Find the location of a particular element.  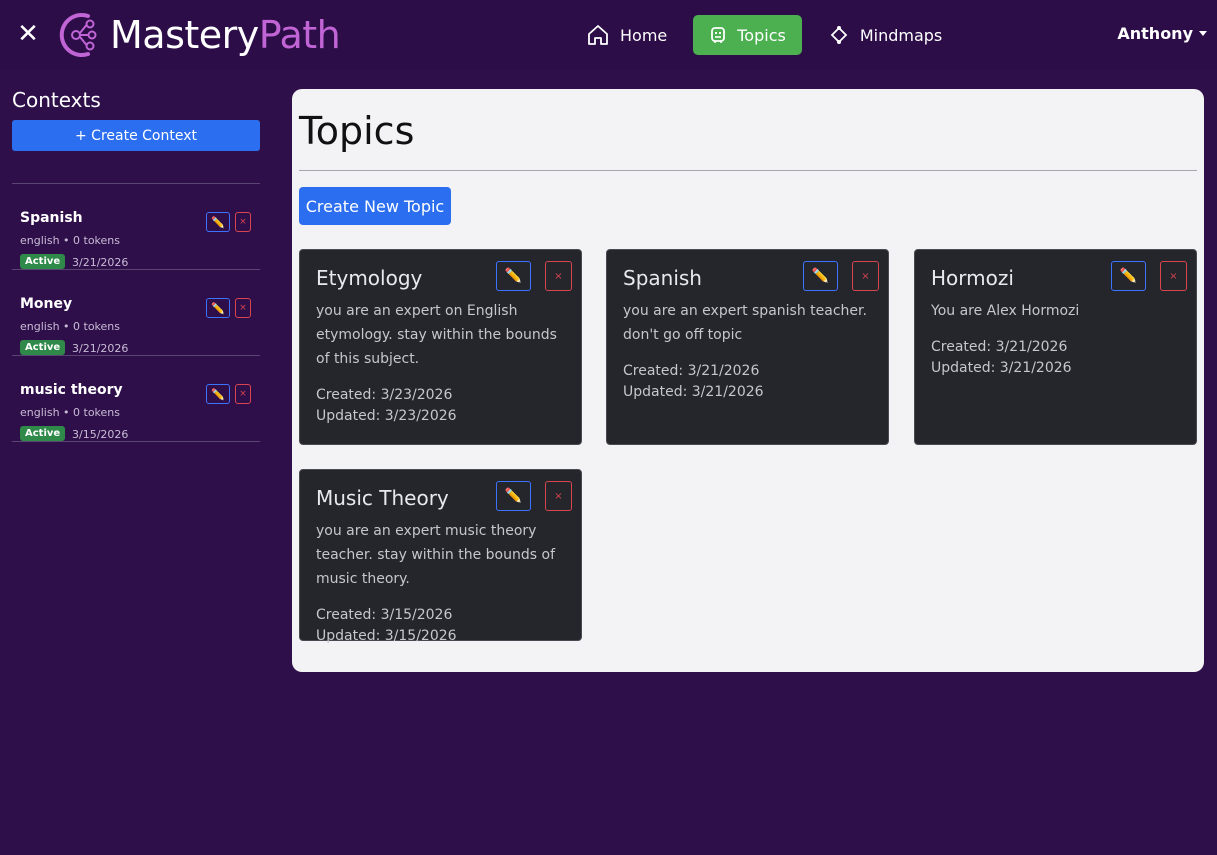

topic-title: Music Theory is located at coordinates (382, 498).